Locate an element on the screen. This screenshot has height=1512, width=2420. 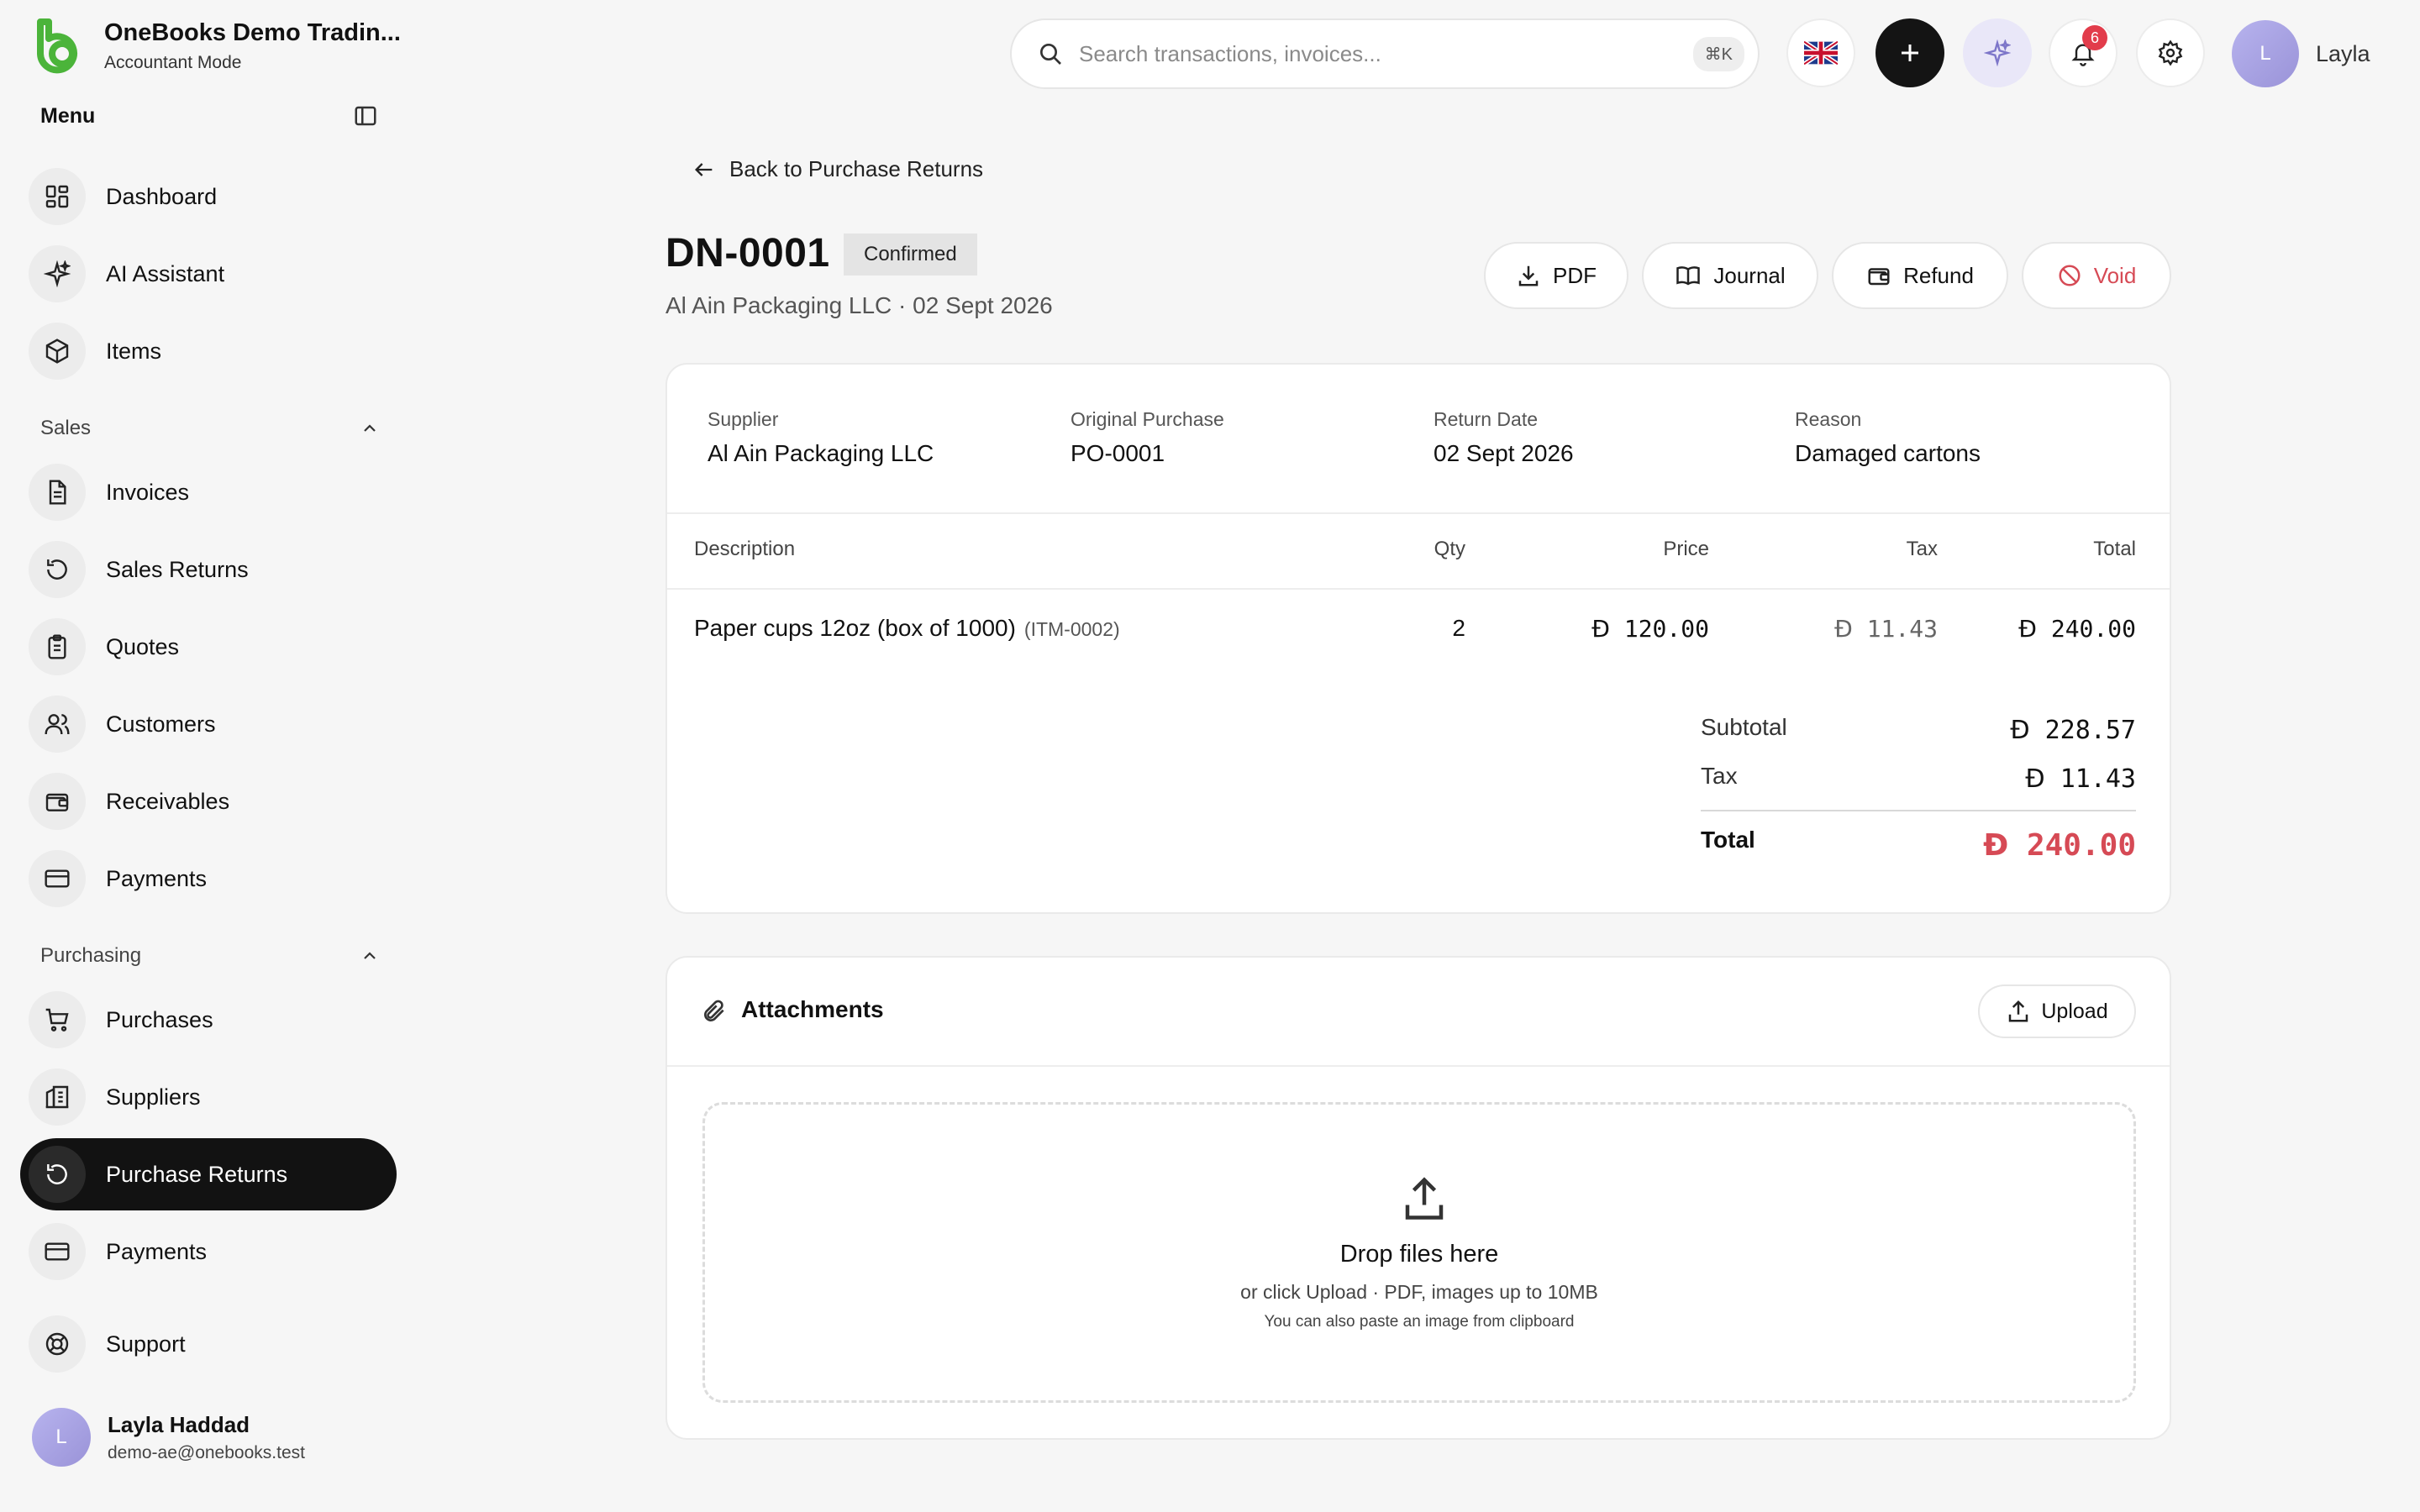
void-button-label: Void is located at coordinates (2115, 275).